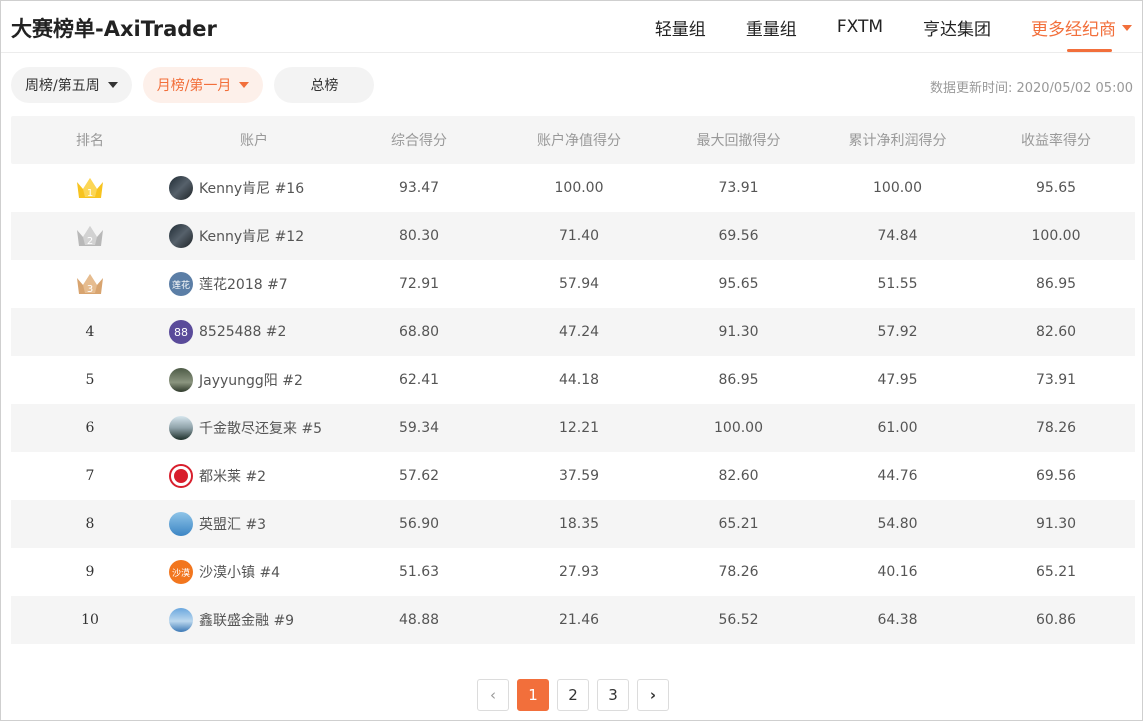 This screenshot has width=1143, height=721. Describe the element at coordinates (579, 141) in the screenshot. I see `column-header-equity-score: 账户净值得分` at that location.